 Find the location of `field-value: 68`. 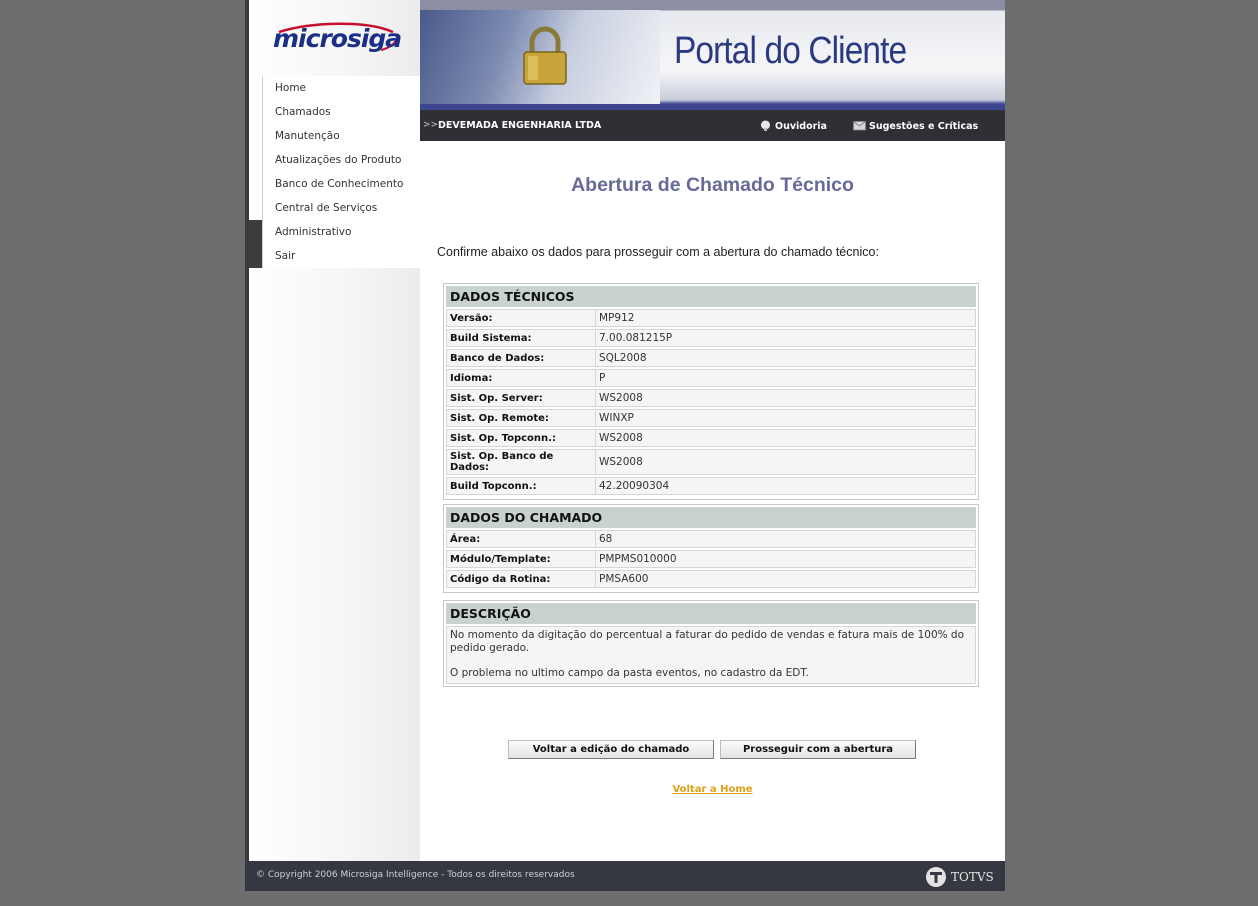

field-value: 68 is located at coordinates (786, 539).